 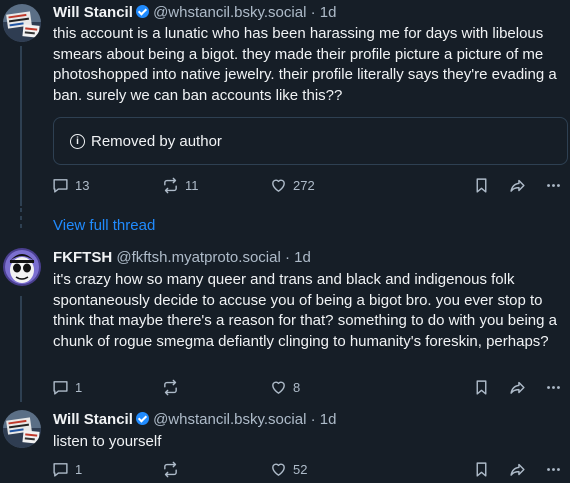 I want to click on reply-count: 13, so click(x=82, y=185).